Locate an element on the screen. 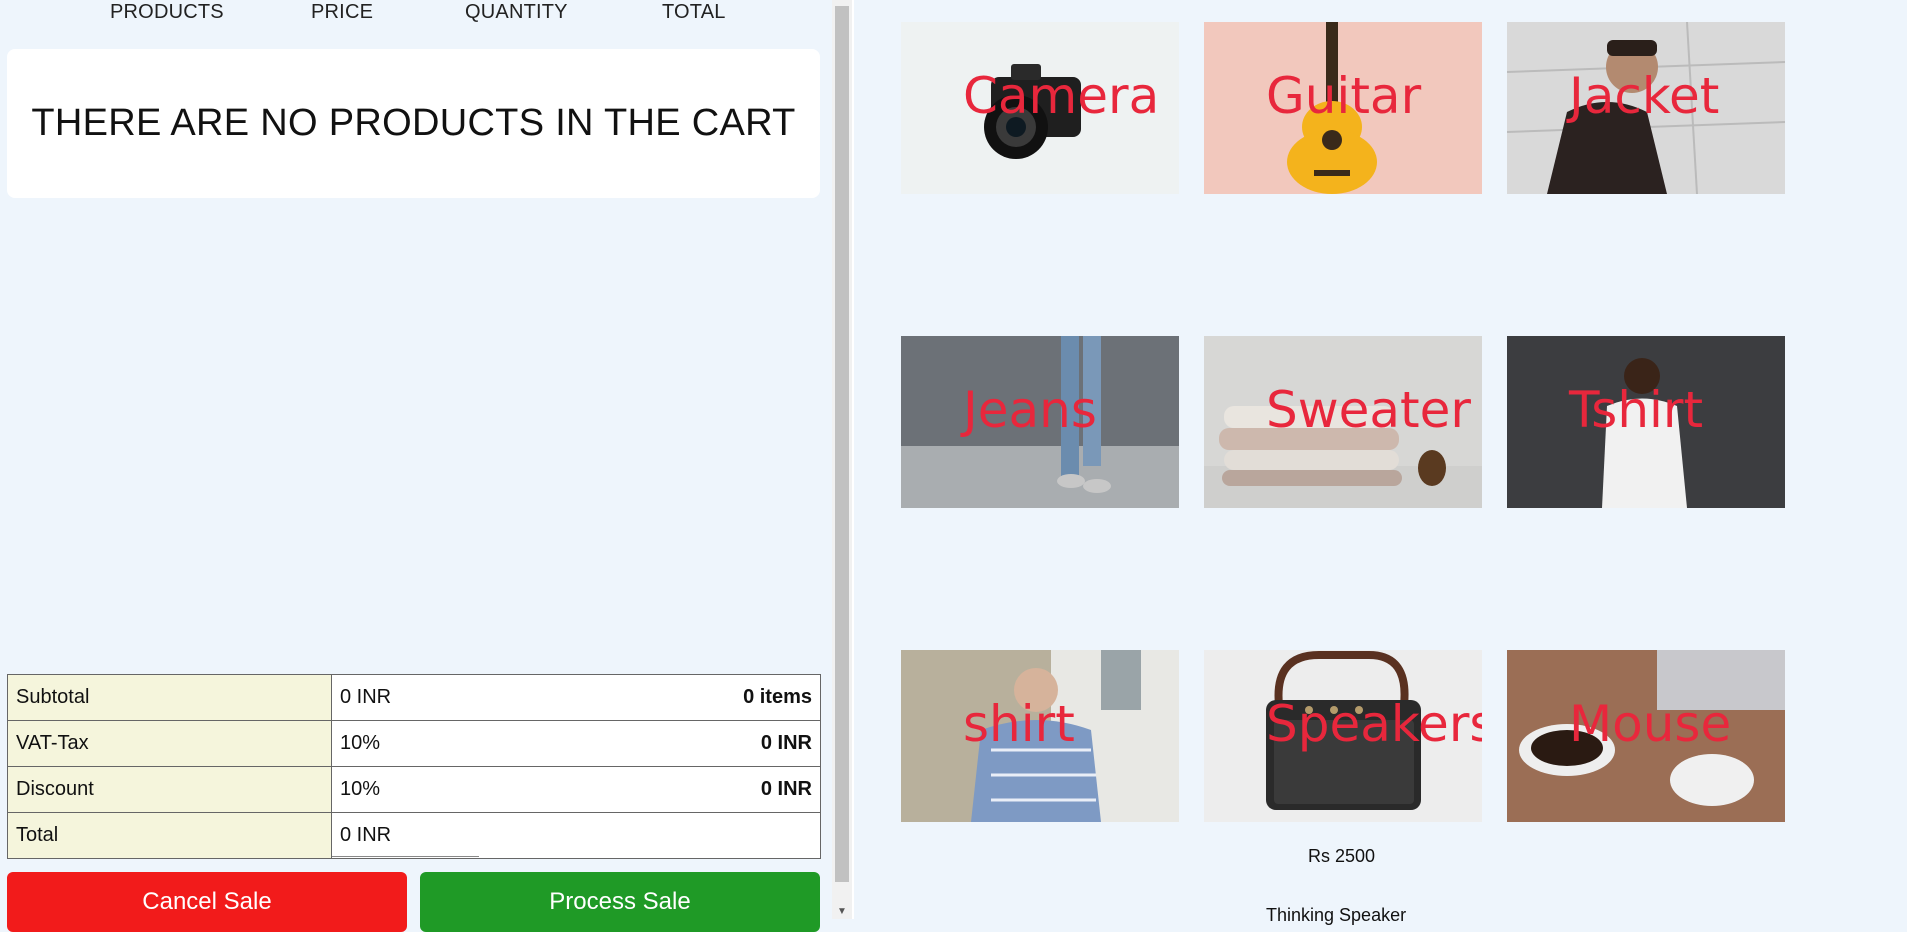 Image resolution: width=1907 pixels, height=932 pixels. product-tile-guitar: Guitar is located at coordinates (1343, 108).